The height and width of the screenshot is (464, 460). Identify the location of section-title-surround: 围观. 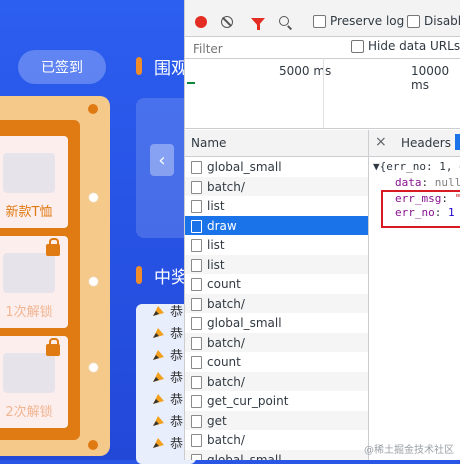
(171, 69).